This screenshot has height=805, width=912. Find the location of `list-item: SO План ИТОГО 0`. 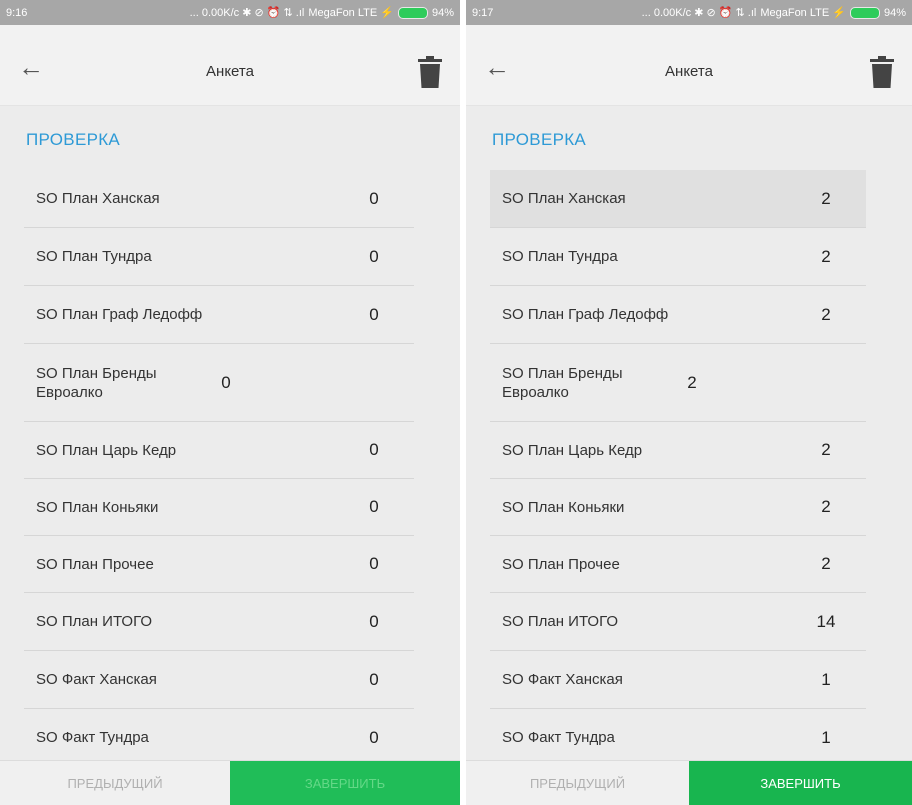

list-item: SO План ИТОГО 0 is located at coordinates (219, 622).